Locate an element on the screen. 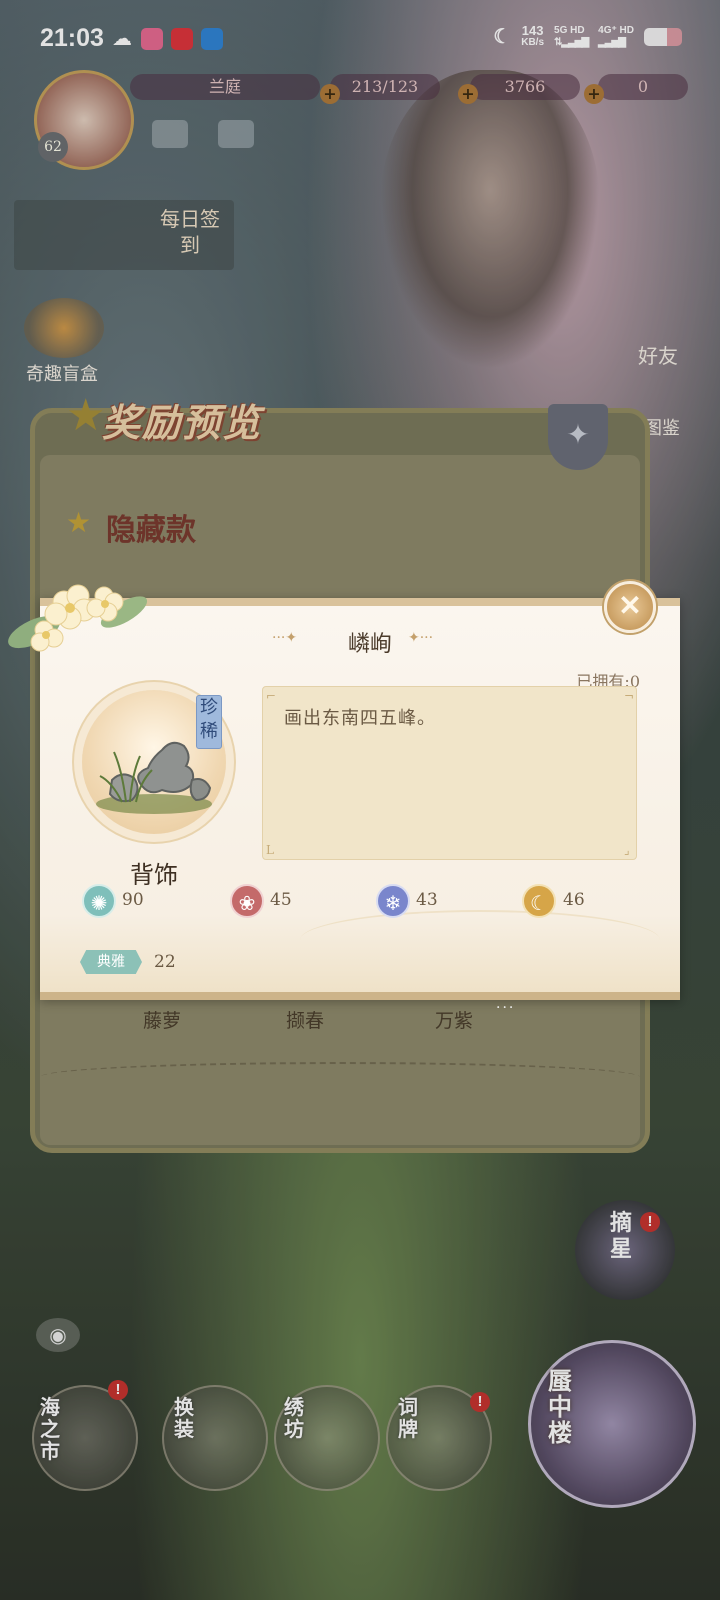 The image size is (720, 1600). corner-ornament: ⌐ is located at coordinates (271, 696).